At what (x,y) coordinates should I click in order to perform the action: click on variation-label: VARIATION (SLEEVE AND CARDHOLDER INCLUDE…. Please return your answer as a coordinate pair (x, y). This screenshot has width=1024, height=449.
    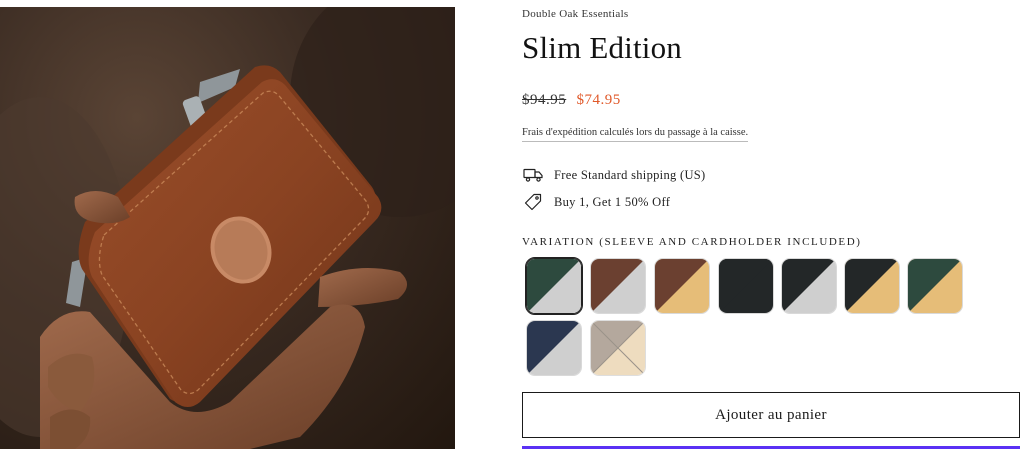
    Looking at the image, I should click on (692, 242).